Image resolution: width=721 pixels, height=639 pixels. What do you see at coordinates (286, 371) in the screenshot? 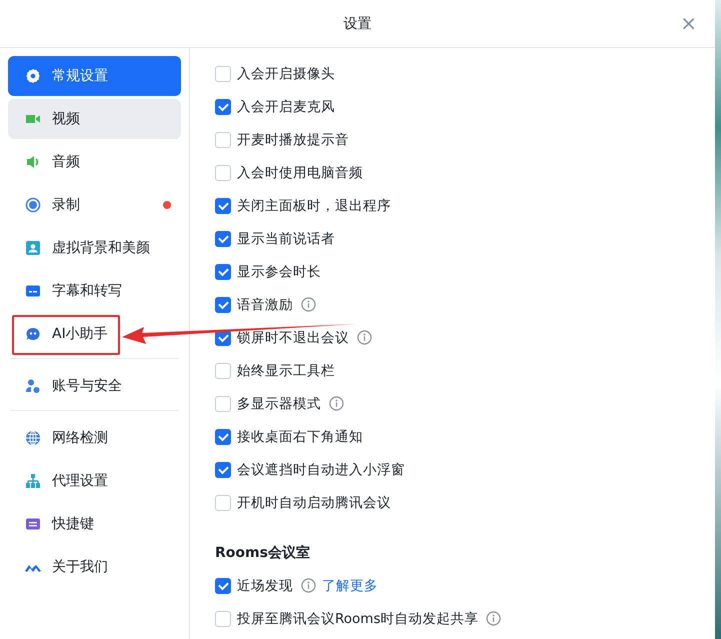
I see `option-label: 始终显示工具栏` at bounding box center [286, 371].